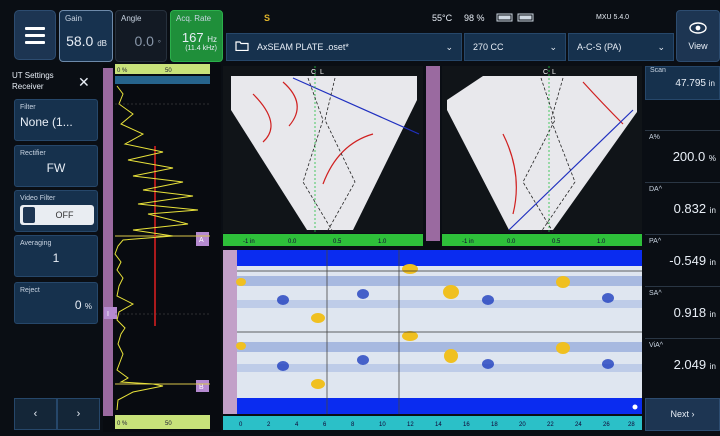  I want to click on gain-button: Gain 58.0 dB, so click(86, 36).